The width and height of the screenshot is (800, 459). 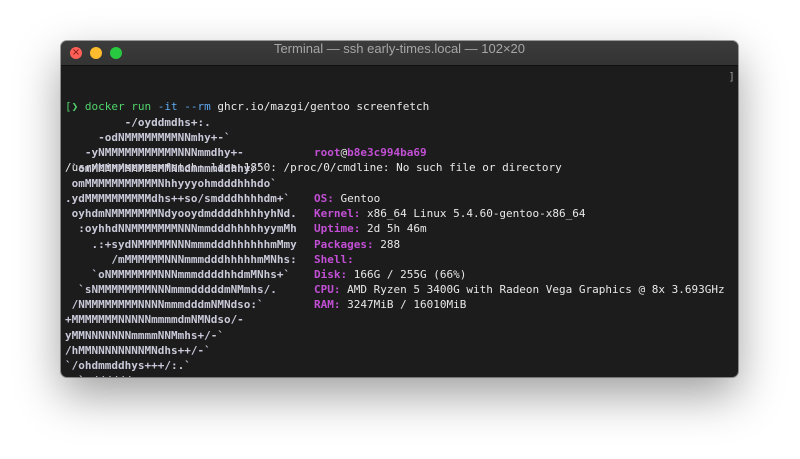 What do you see at coordinates (360, 198) in the screenshot?
I see `info-value: Gentoo` at bounding box center [360, 198].